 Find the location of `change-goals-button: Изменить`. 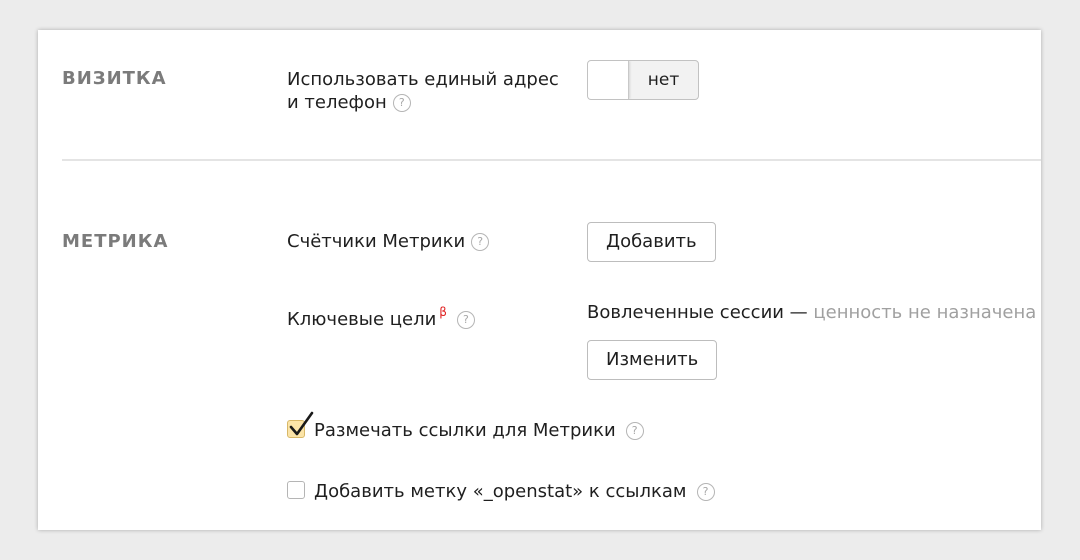

change-goals-button: Изменить is located at coordinates (652, 360).